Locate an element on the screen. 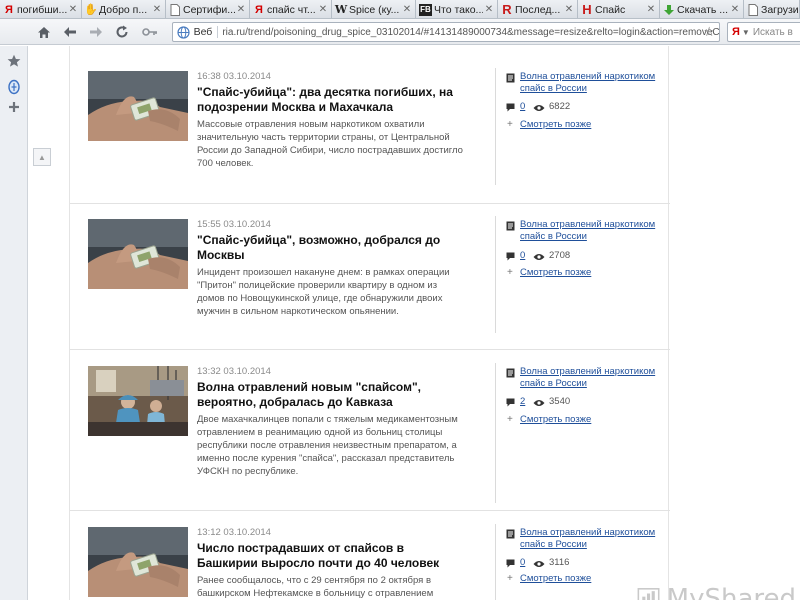 Image resolution: width=800 pixels, height=600 pixels. tab-0: Я погибши... ✕ is located at coordinates (41, 9).